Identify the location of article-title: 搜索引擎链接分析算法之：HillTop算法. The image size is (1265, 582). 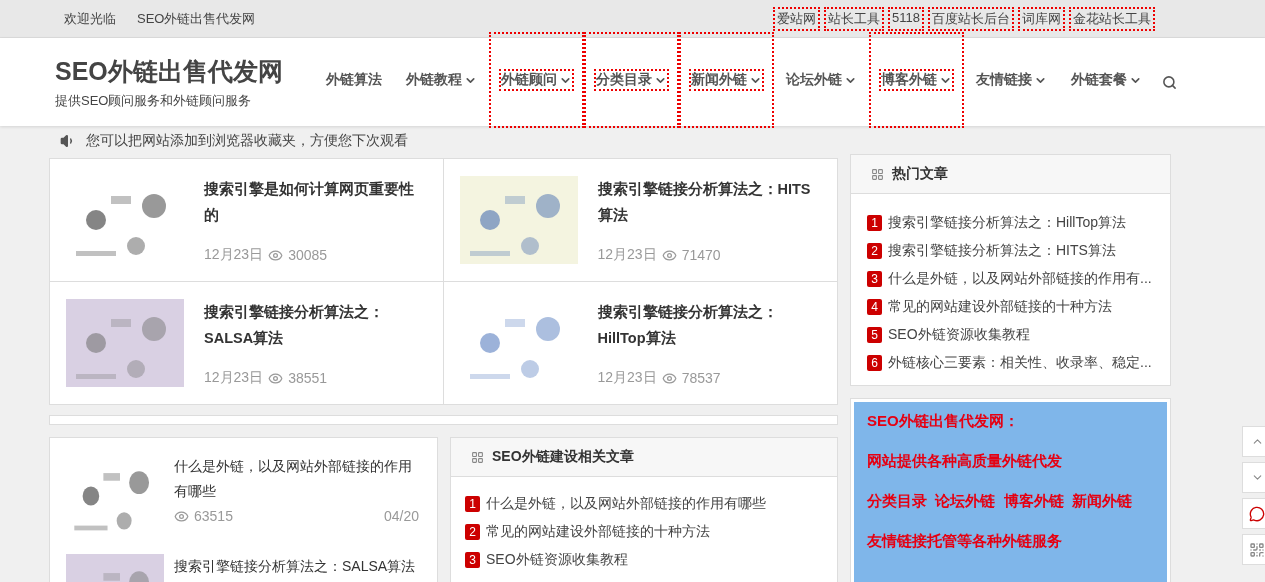
(709, 325).